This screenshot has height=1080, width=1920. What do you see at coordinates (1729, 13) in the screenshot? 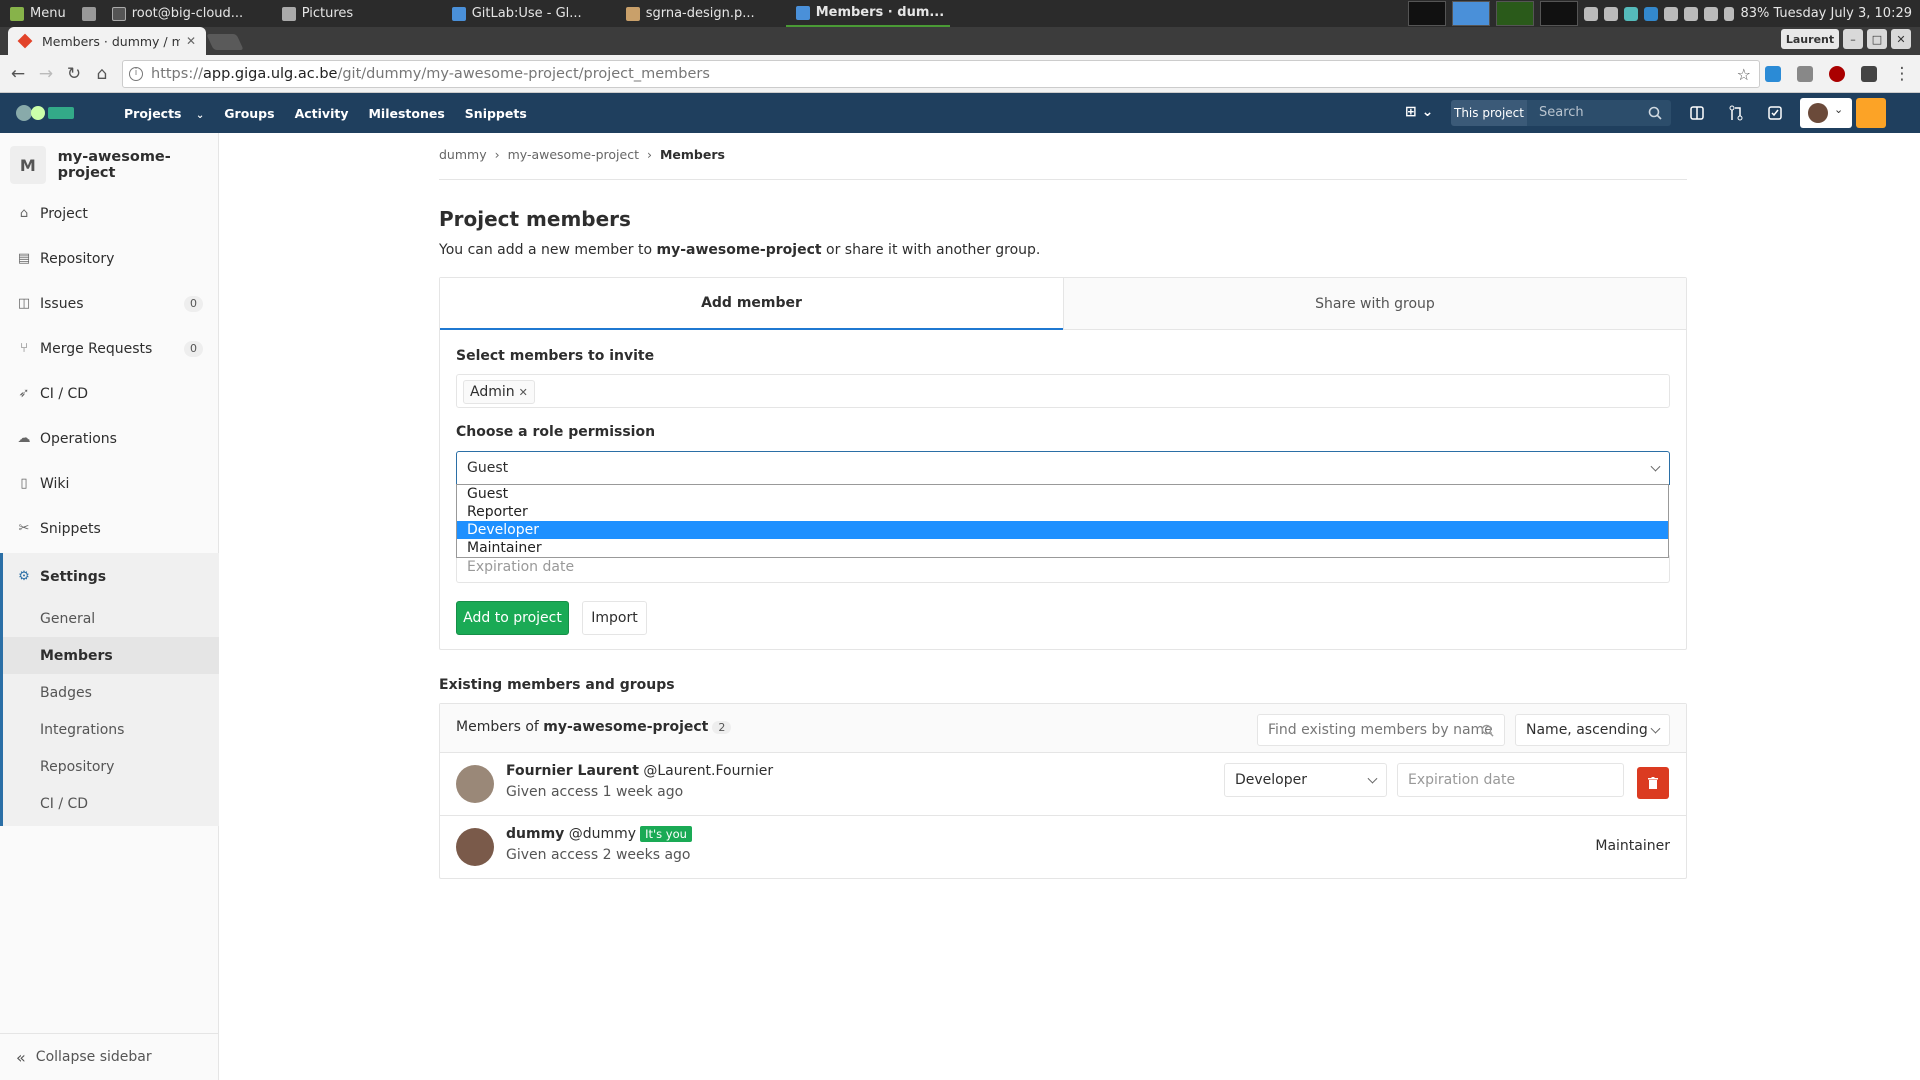
I see `battery-icon` at bounding box center [1729, 13].